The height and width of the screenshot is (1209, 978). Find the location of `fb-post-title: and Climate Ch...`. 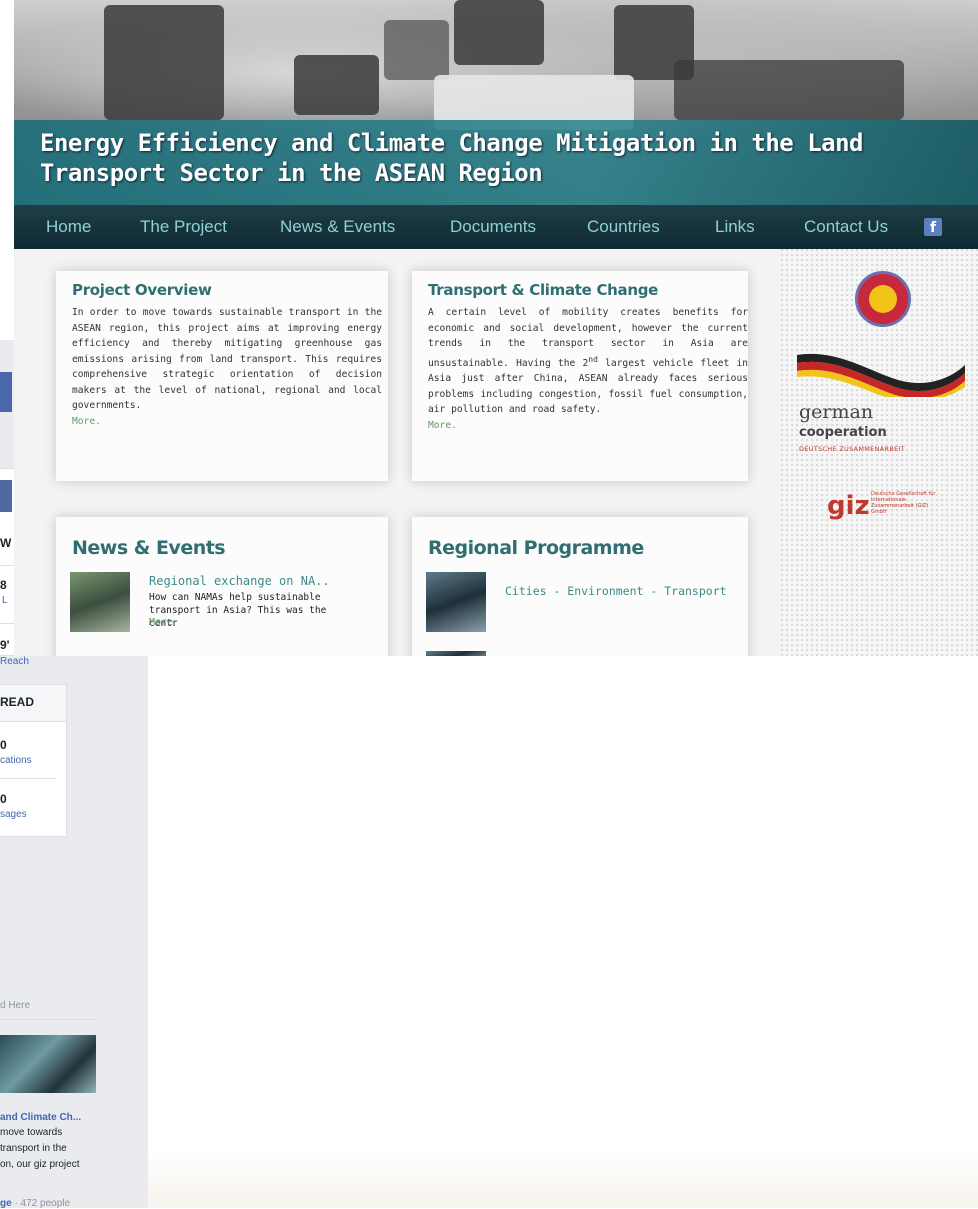

fb-post-title: and Climate Ch... is located at coordinates (40, 1117).